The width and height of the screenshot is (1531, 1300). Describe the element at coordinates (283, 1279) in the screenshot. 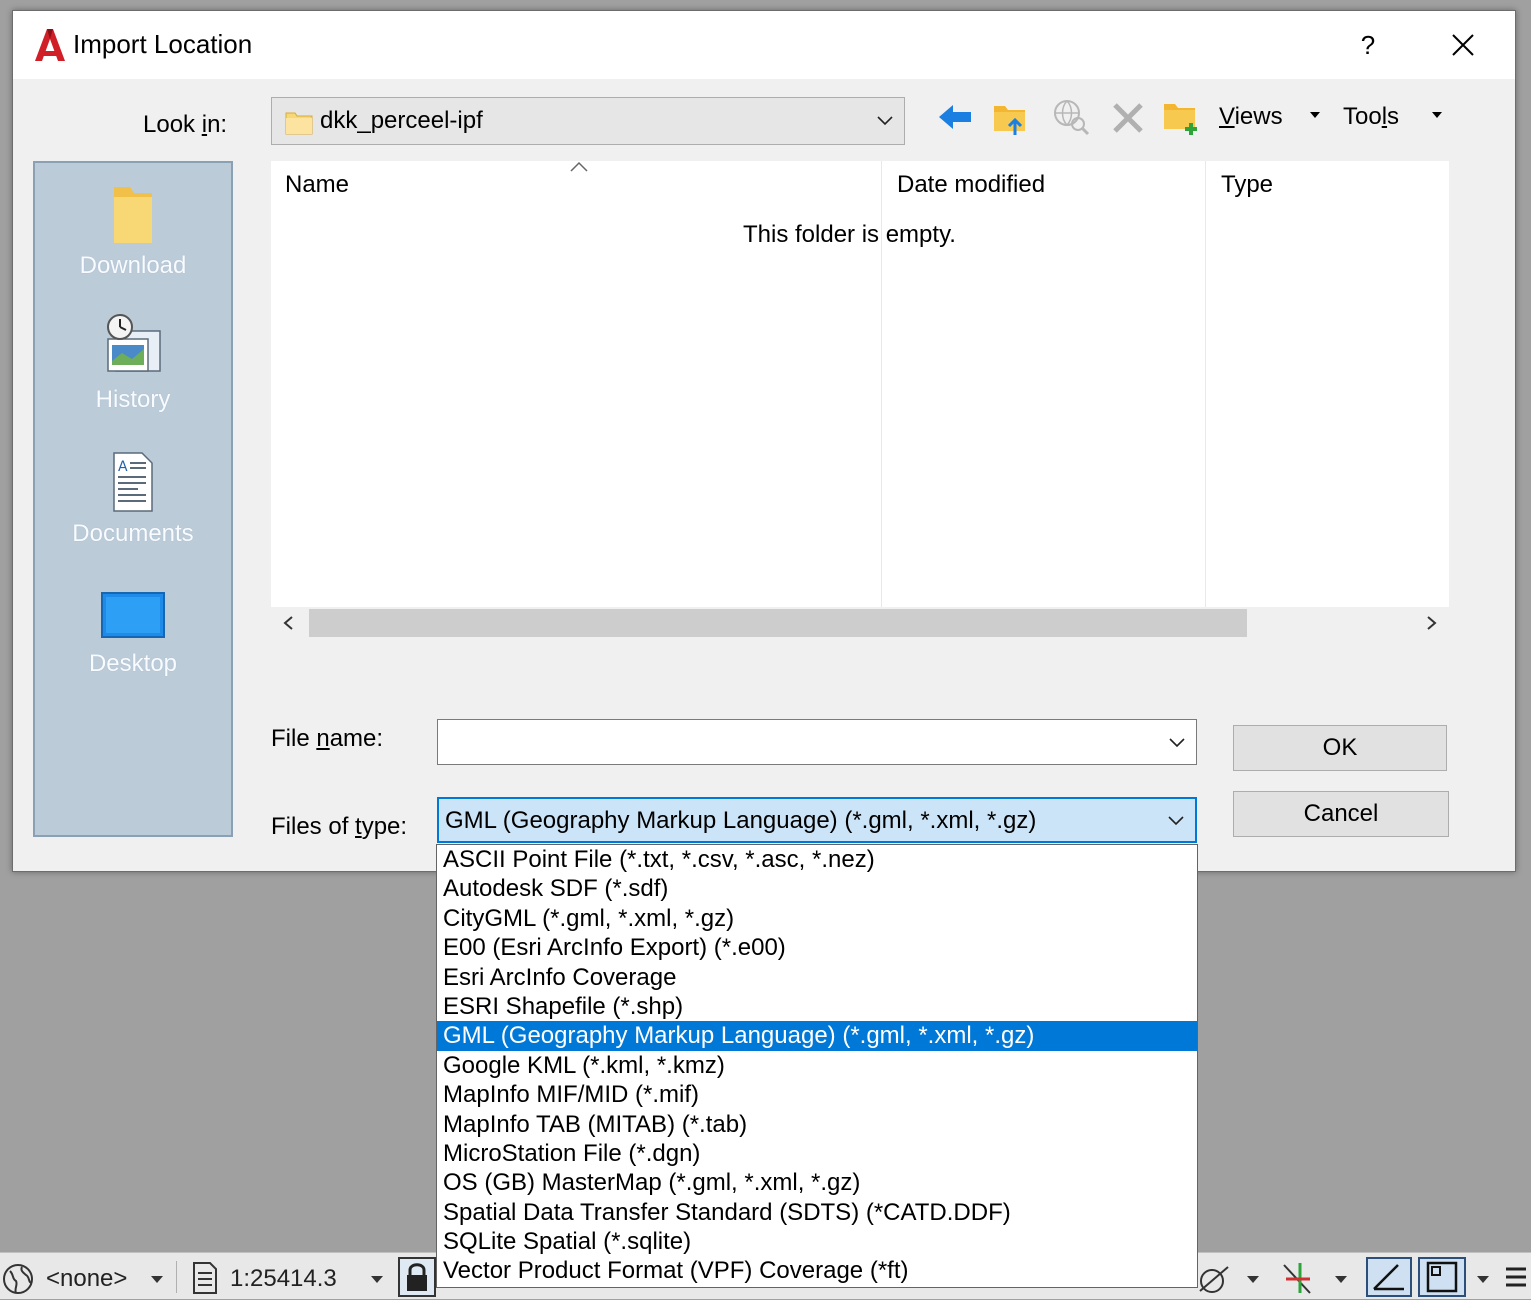

I see `annotation-scale: 1:25414.3` at that location.